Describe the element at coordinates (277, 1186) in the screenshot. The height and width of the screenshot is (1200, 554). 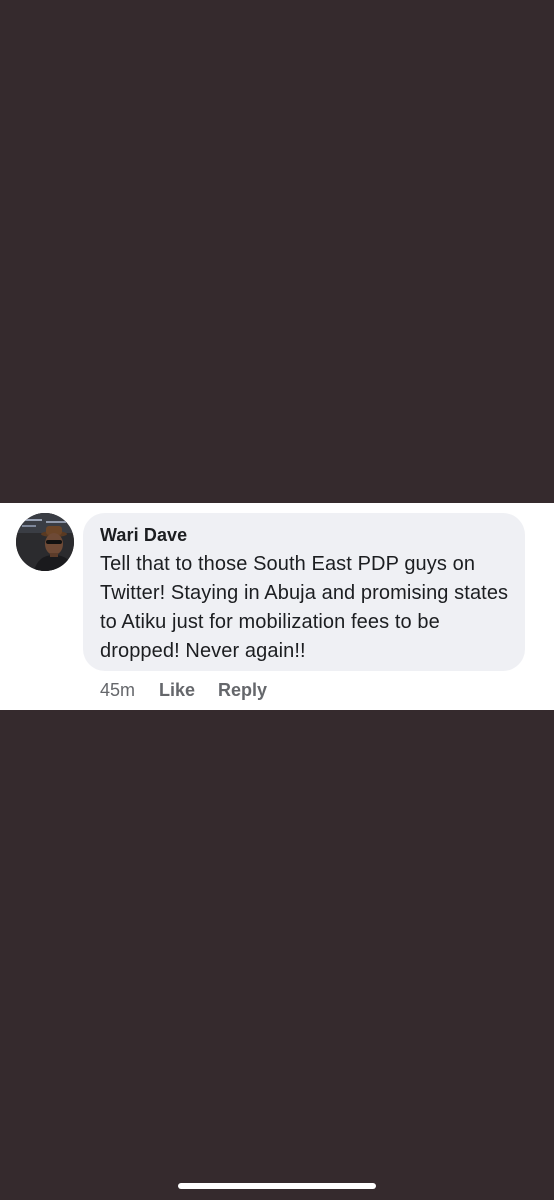
I see `home-indicator` at that location.